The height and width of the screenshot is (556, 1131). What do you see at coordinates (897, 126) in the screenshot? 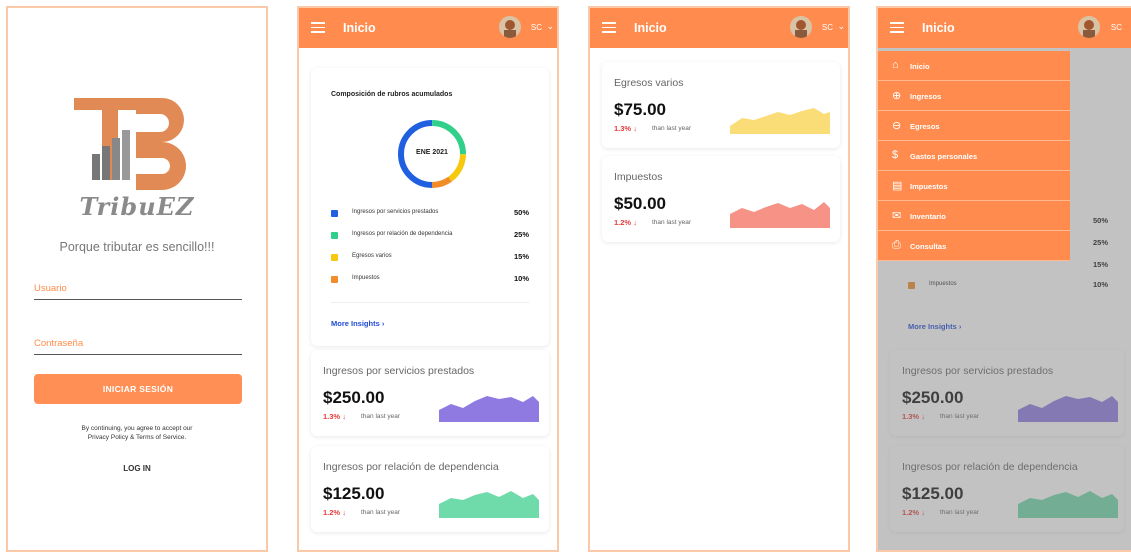
I see `zoom-out-icon: ⊖` at bounding box center [897, 126].